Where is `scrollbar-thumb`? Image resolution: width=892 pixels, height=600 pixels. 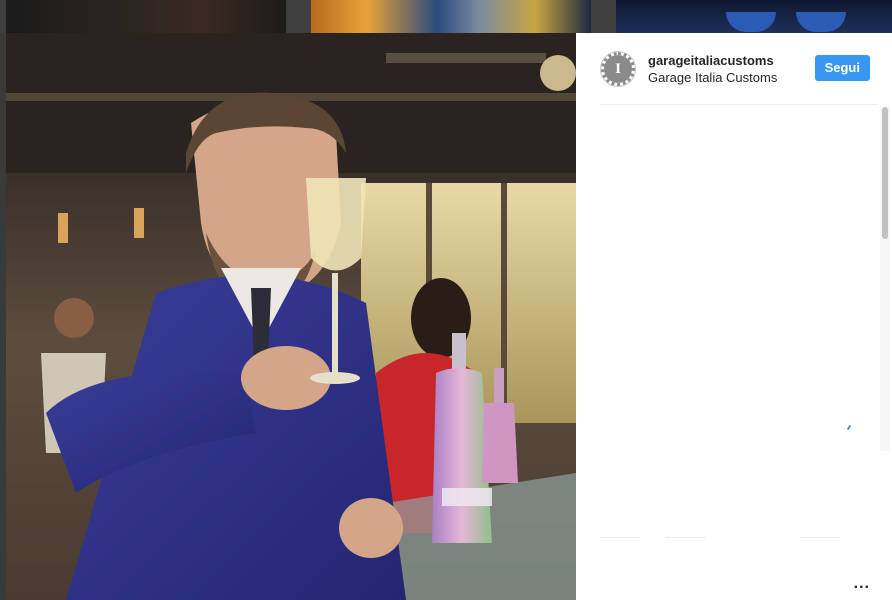 scrollbar-thumb is located at coordinates (885, 173).